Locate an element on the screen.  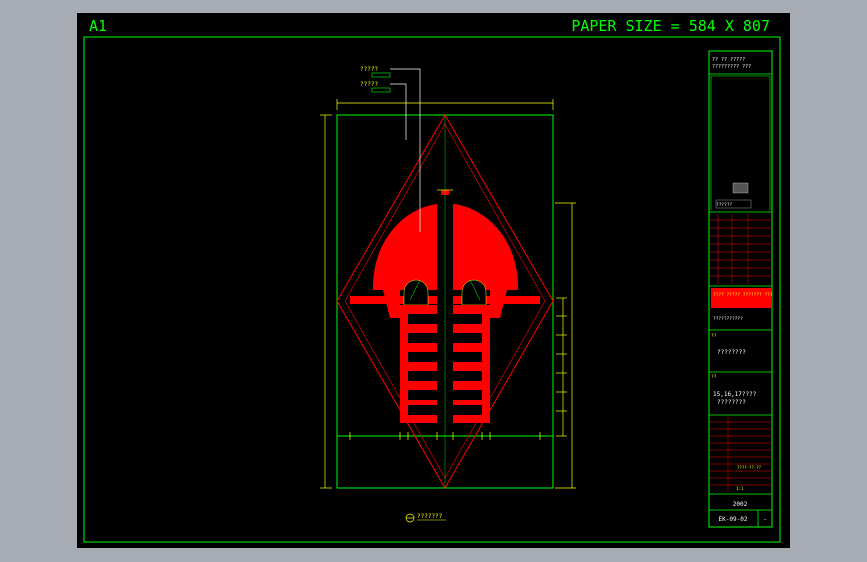
company-banner is located at coordinates (741, 298).